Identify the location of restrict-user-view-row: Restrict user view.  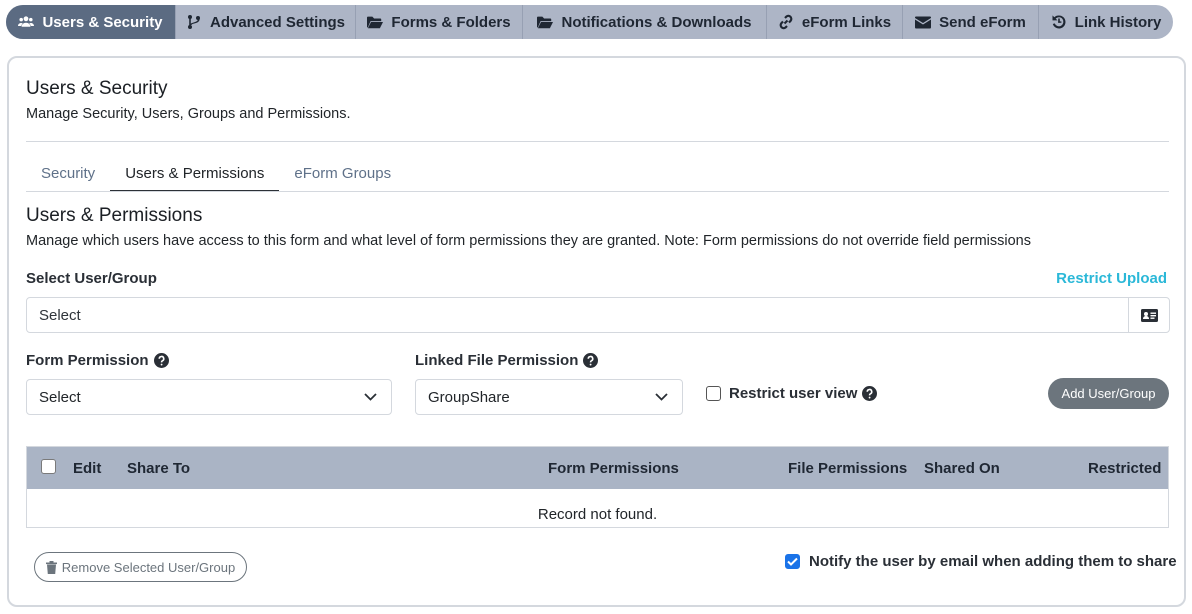
(792, 393).